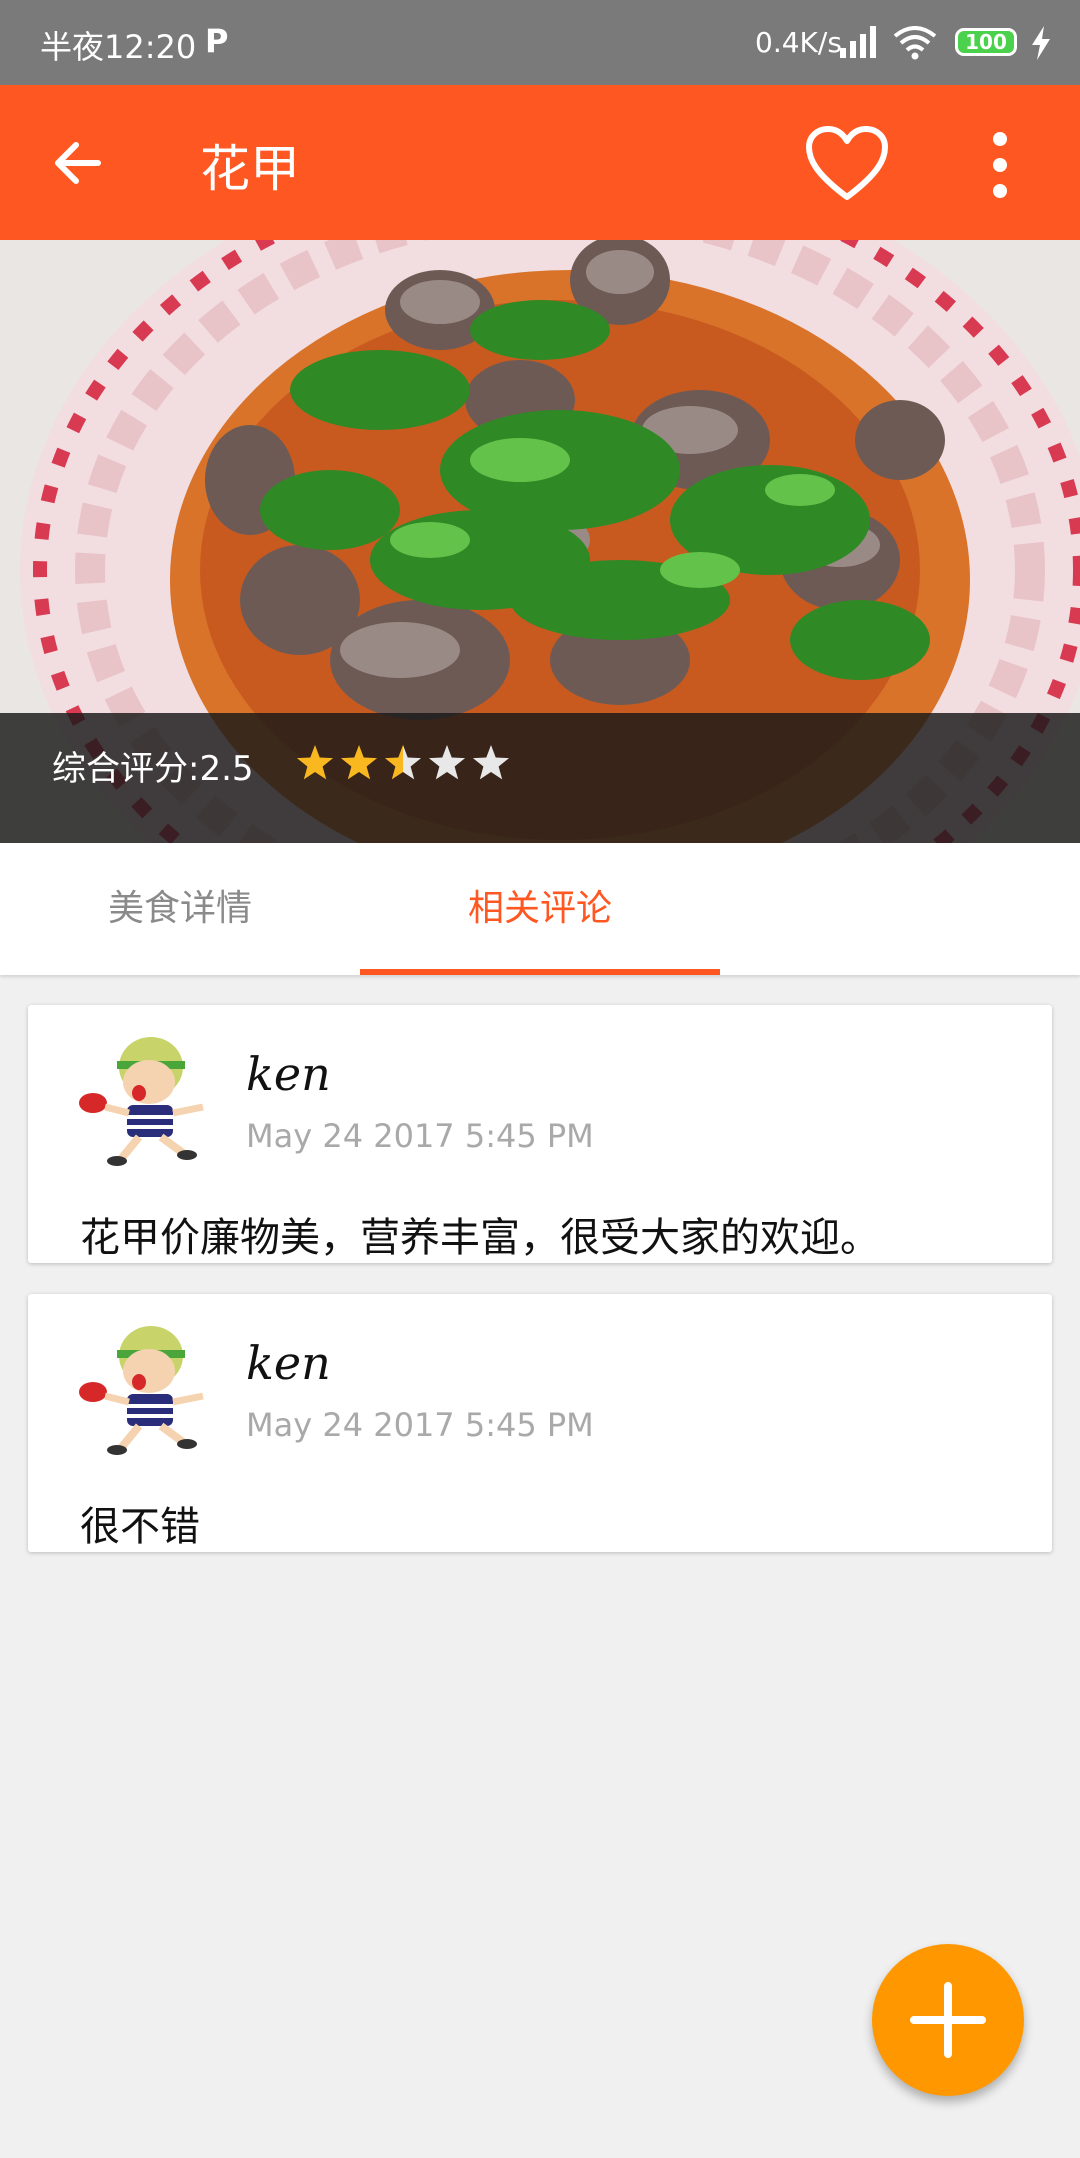 This screenshot has width=1080, height=2158. Describe the element at coordinates (540, 778) in the screenshot. I see `rating-bar: 综合评分:2.5` at that location.